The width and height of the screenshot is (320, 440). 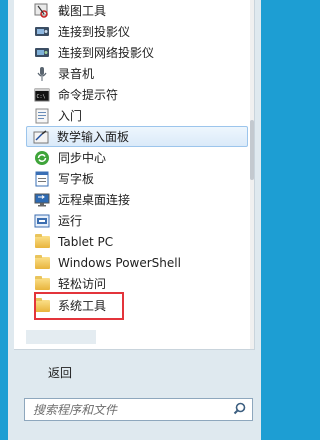 I want to click on sync-icon, so click(x=42, y=158).